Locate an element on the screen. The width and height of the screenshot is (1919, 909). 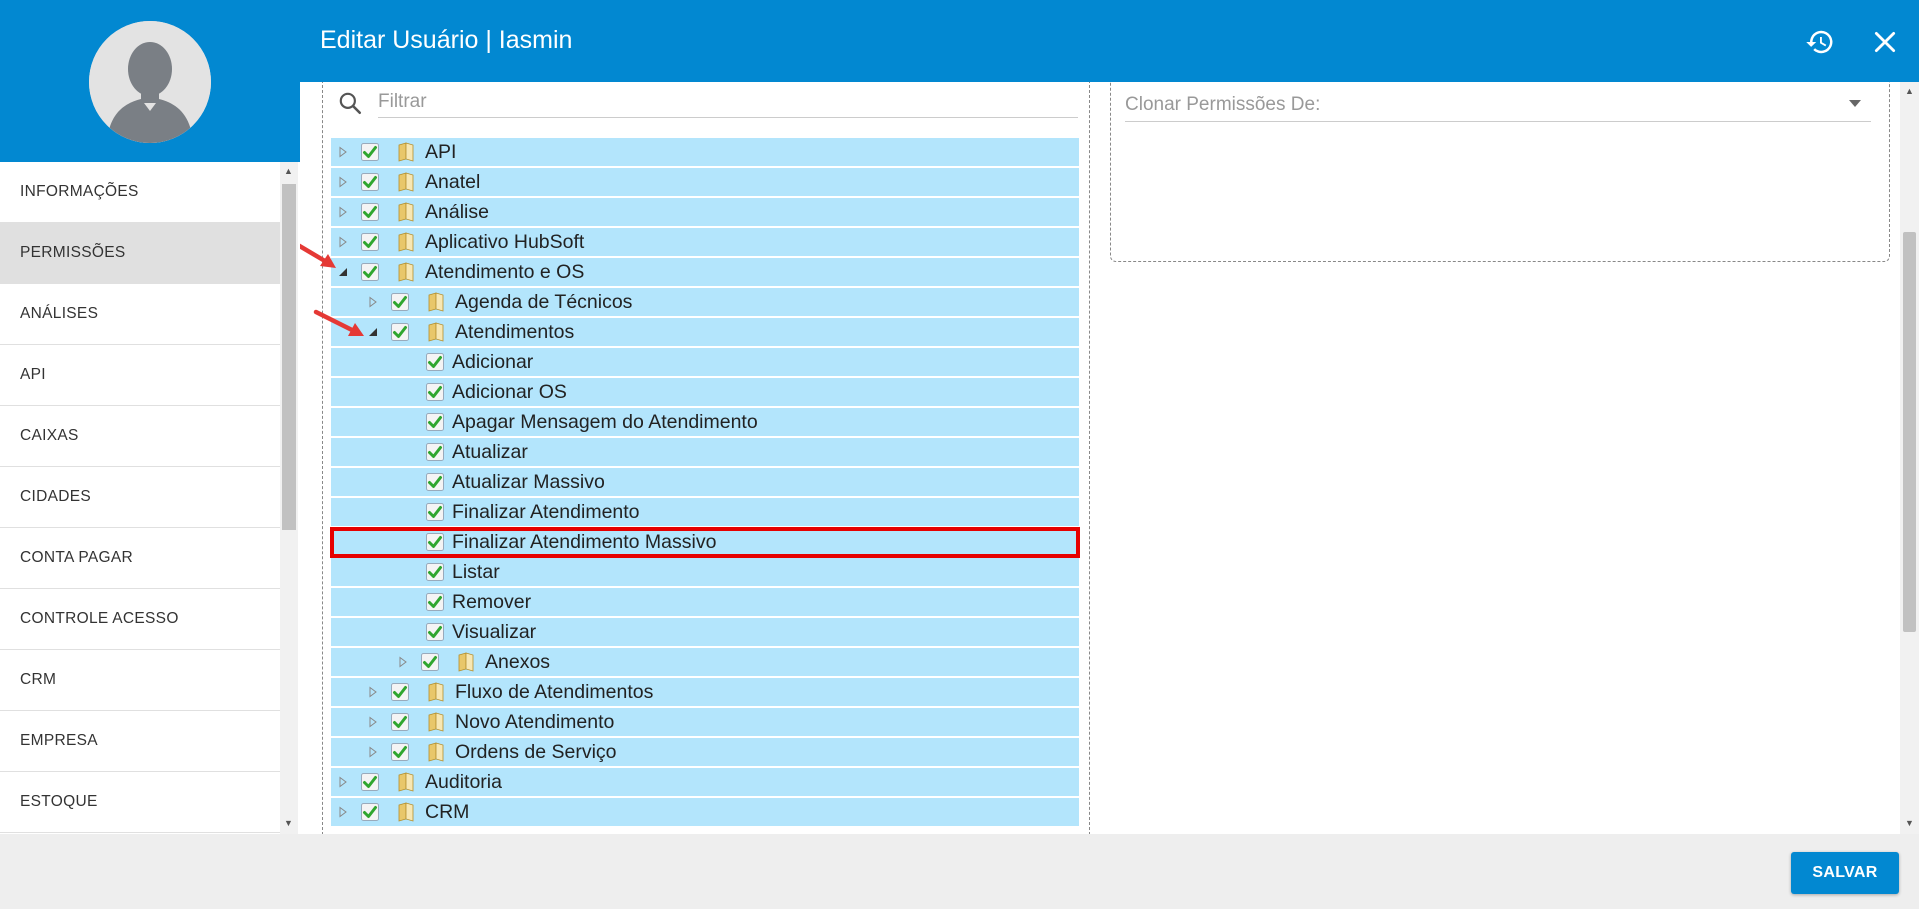
tree-node-label: Novo Atendimento is located at coordinates (535, 721).